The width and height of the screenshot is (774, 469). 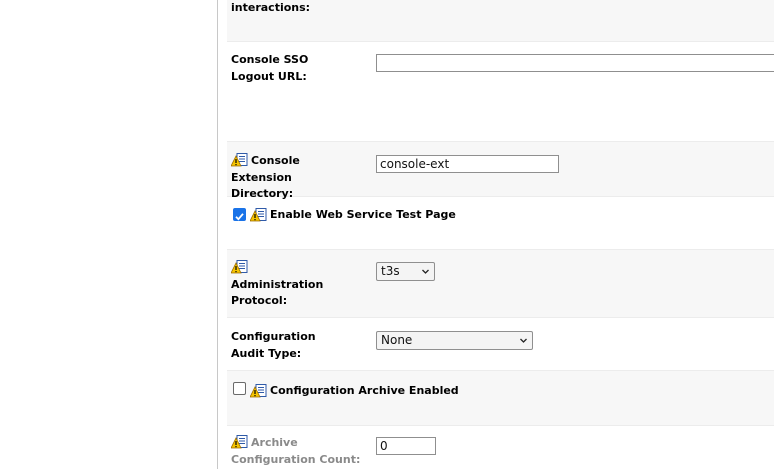 What do you see at coordinates (575, 63) in the screenshot?
I see `sso-logout-url-input` at bounding box center [575, 63].